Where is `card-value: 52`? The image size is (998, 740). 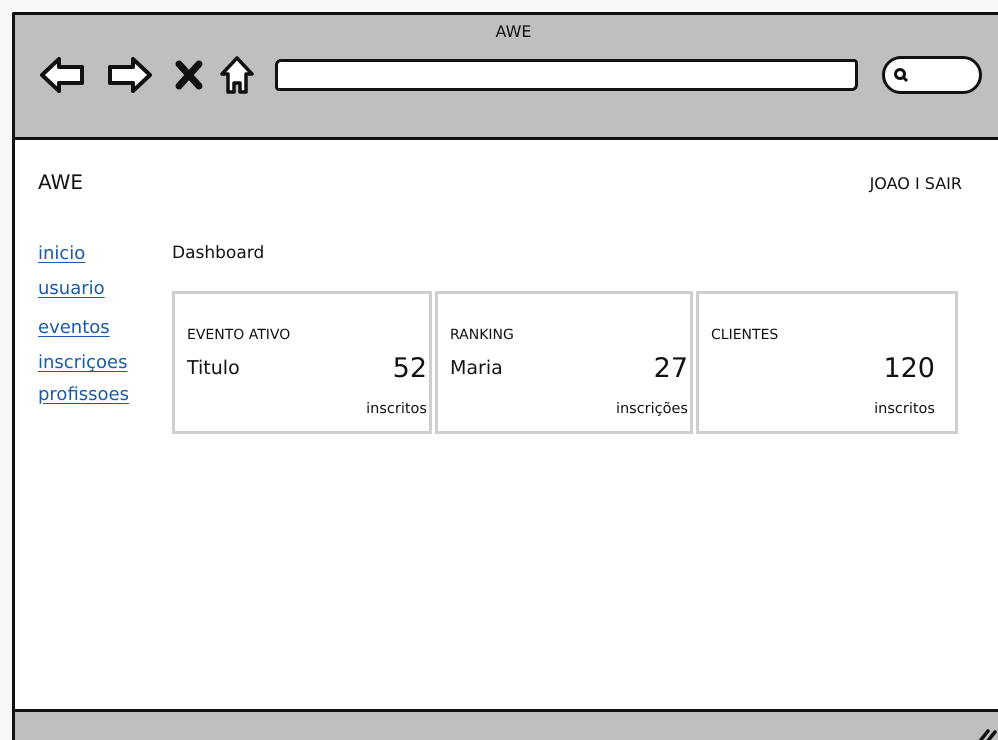 card-value: 52 is located at coordinates (409, 369).